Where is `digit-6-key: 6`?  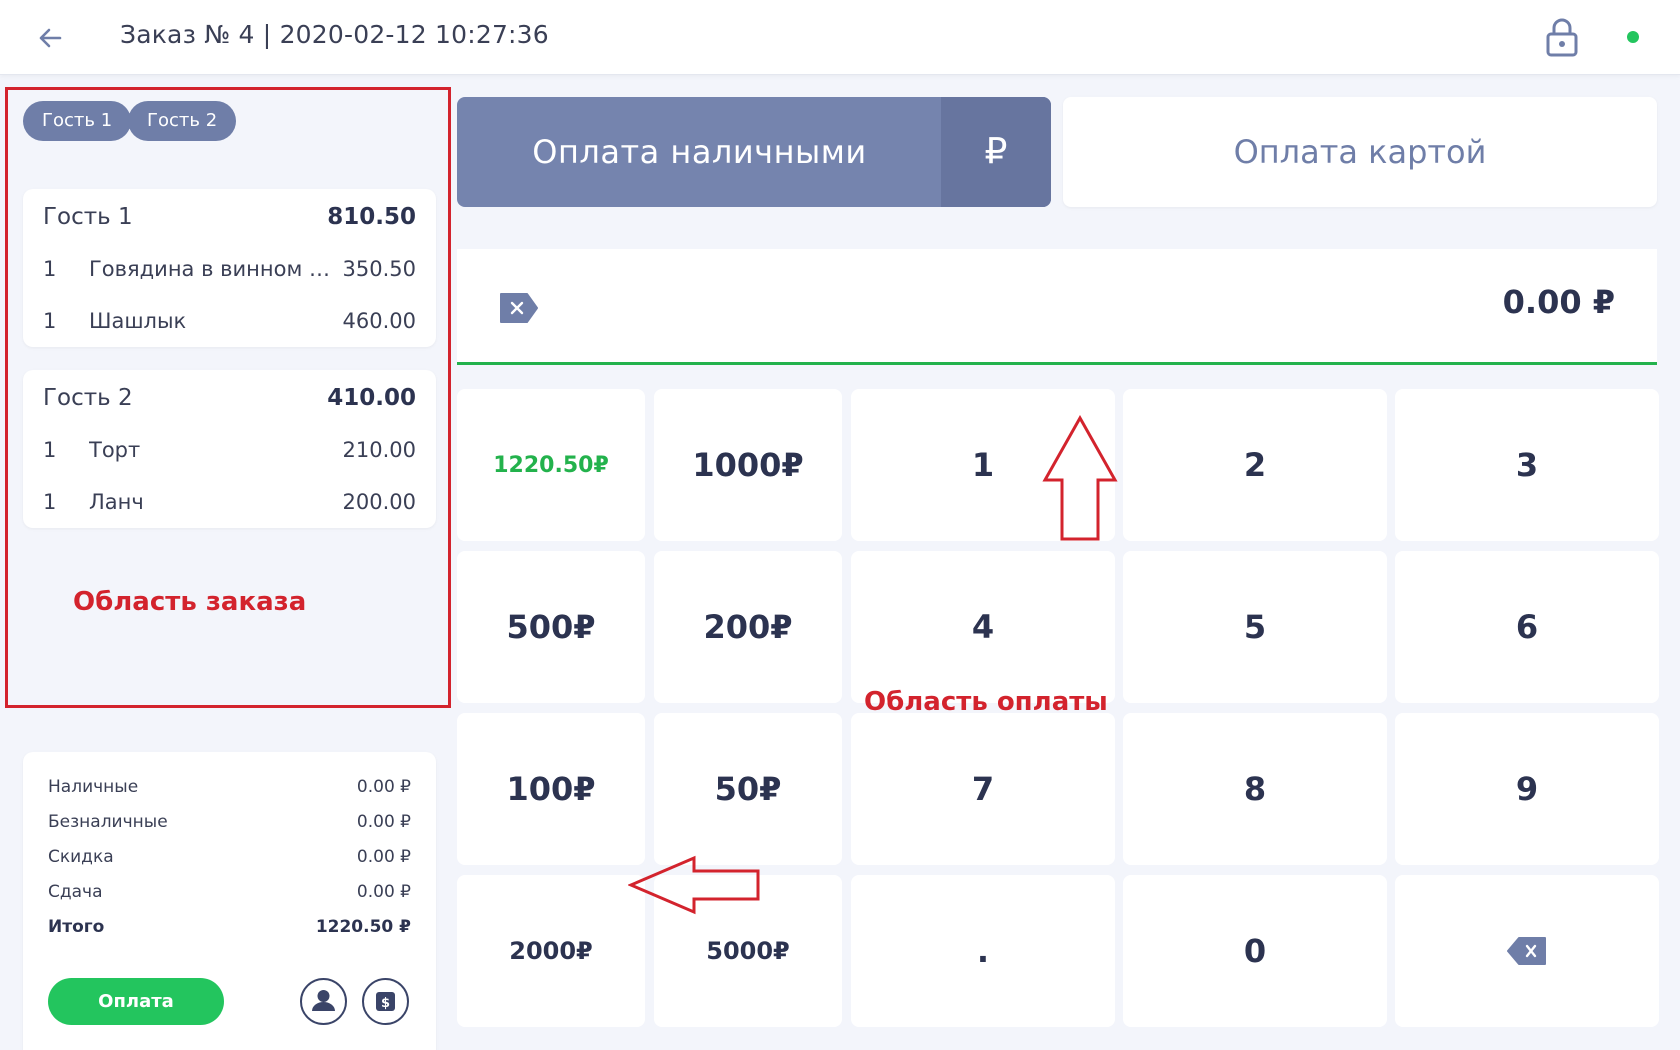
digit-6-key: 6 is located at coordinates (1527, 627).